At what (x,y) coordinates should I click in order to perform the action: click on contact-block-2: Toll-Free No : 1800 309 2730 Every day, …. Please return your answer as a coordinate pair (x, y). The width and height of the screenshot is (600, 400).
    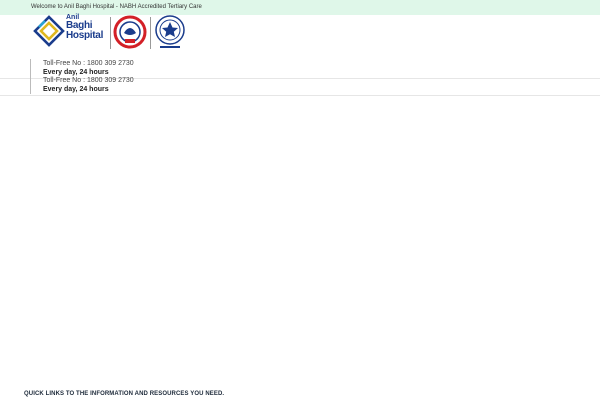
    Looking at the image, I should click on (82, 85).